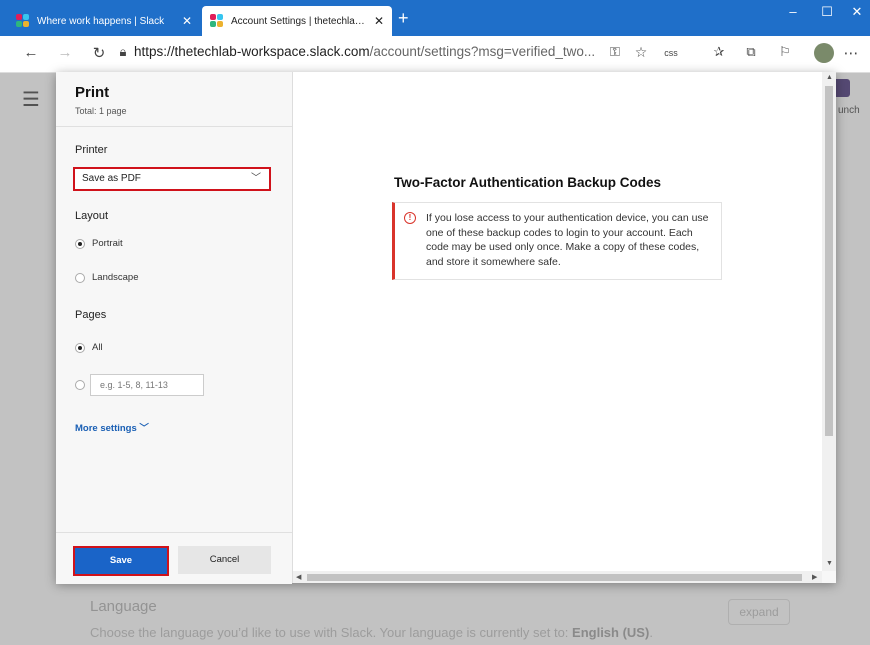  I want to click on tab-account-settings: Account Settings | thetechlab Sla ✕, so click(297, 21).